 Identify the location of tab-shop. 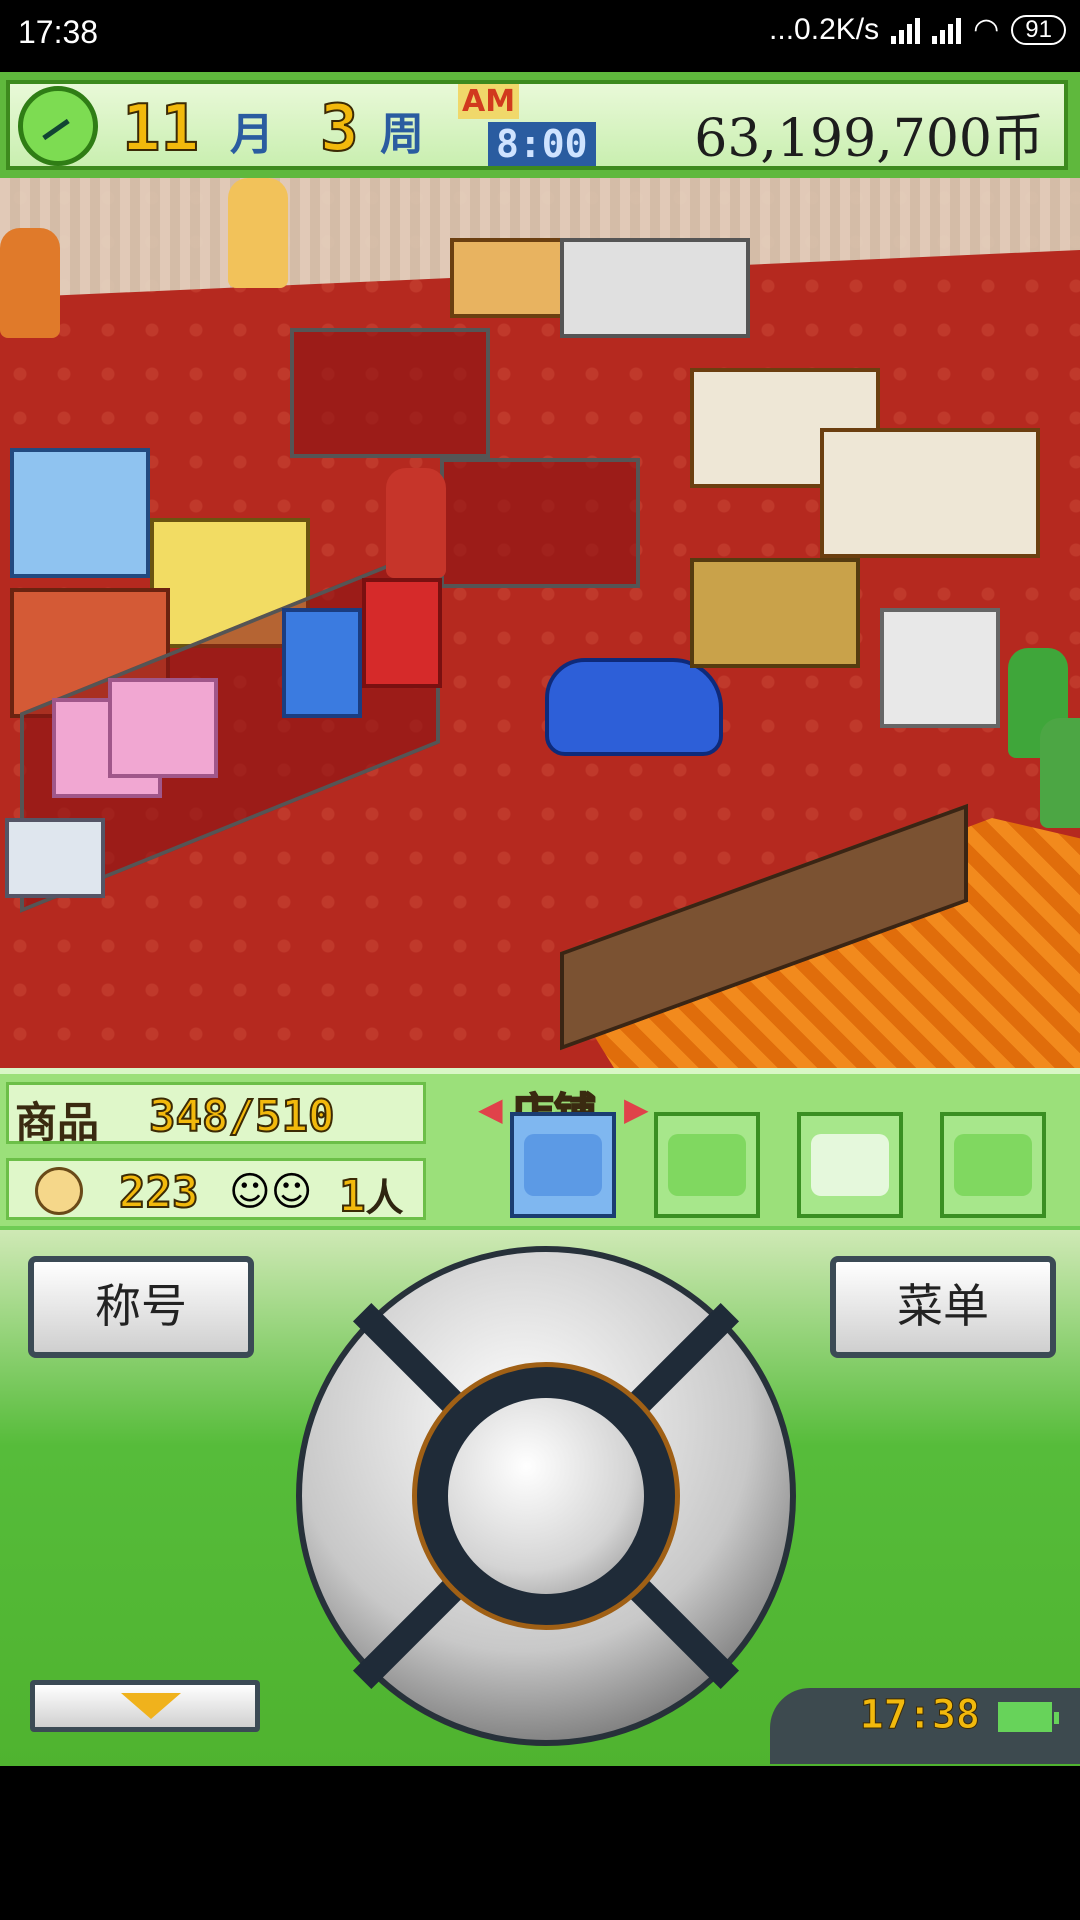
(563, 1165).